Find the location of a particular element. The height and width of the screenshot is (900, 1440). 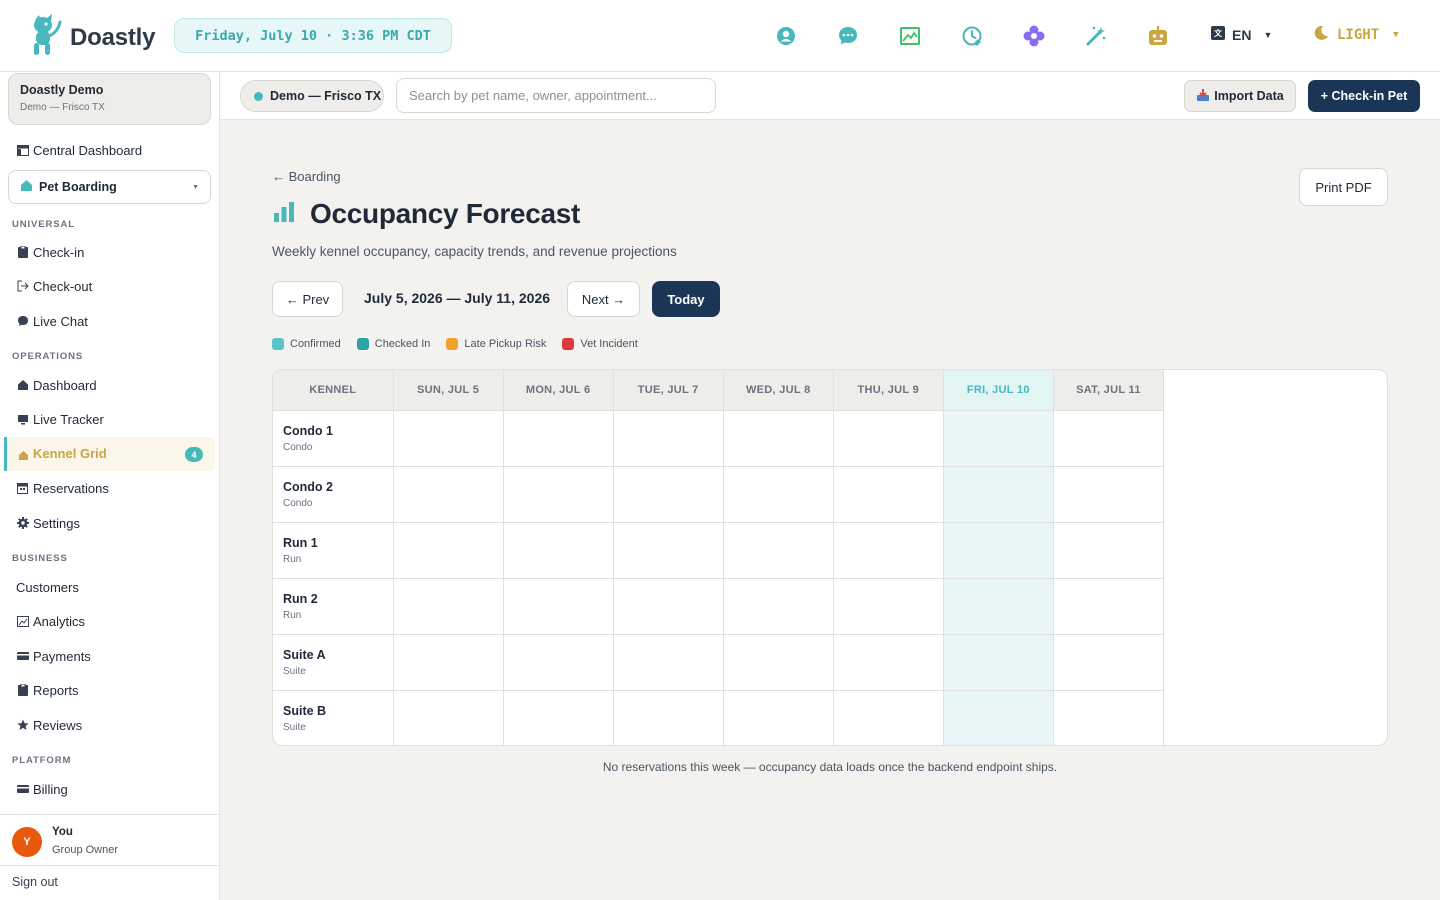

sidebar-item-label: Reservations is located at coordinates (71, 488).